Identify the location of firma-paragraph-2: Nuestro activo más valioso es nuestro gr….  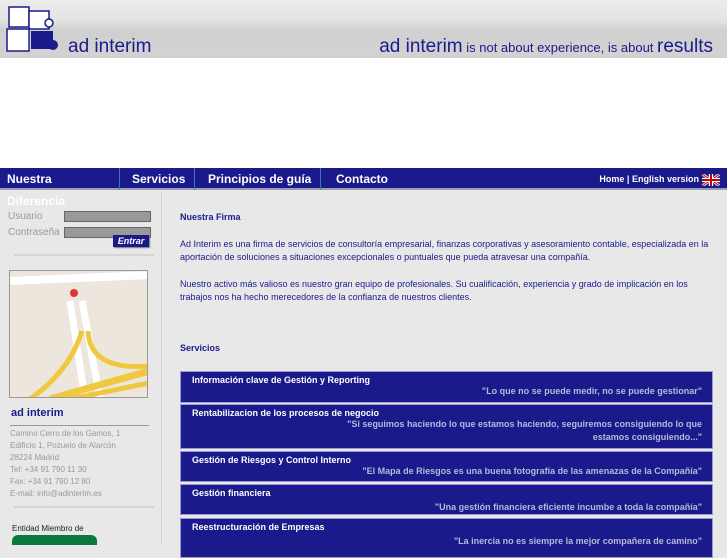
(434, 290).